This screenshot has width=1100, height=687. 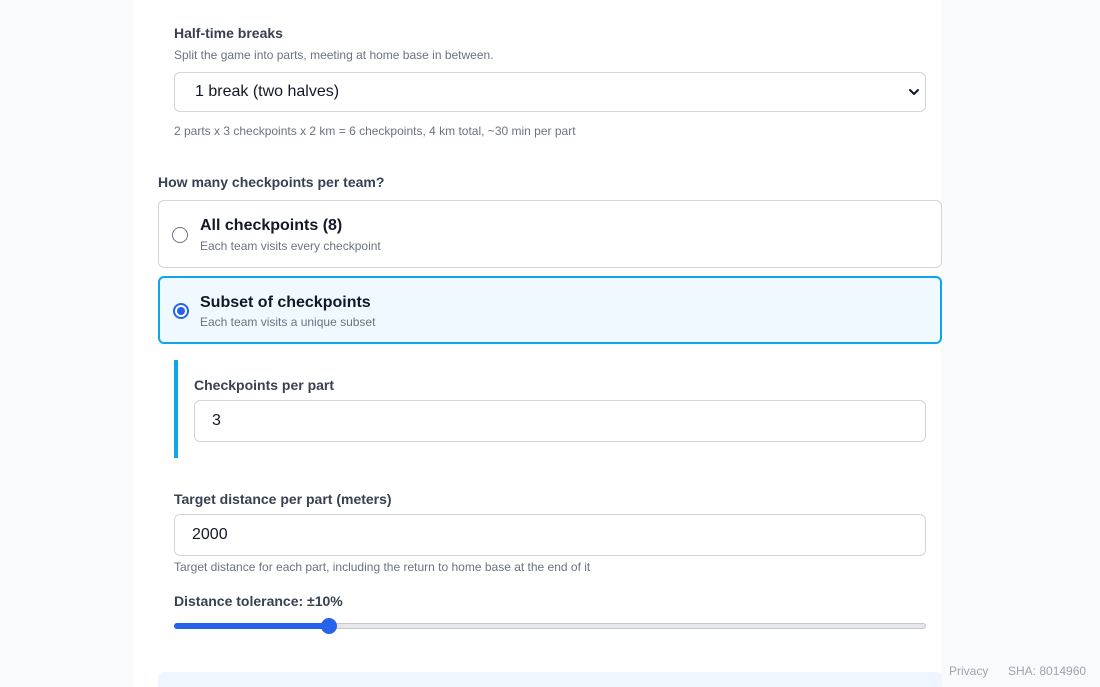 I want to click on per-part-label: Checkpoints per part, so click(x=264, y=385).